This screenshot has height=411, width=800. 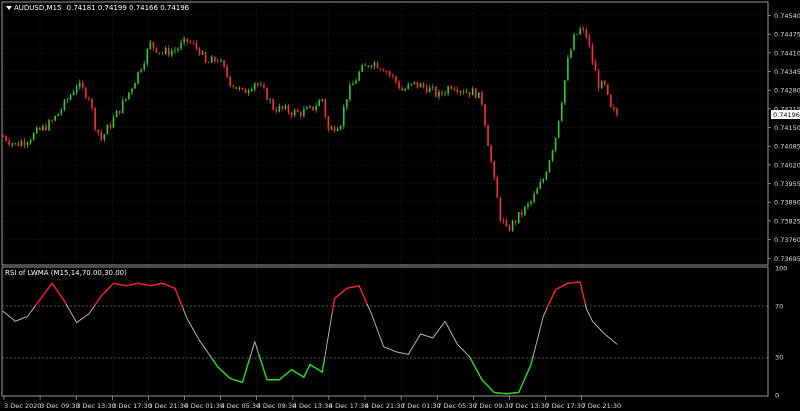 What do you see at coordinates (787, 128) in the screenshot?
I see `price-tick-label: 0.74150` at bounding box center [787, 128].